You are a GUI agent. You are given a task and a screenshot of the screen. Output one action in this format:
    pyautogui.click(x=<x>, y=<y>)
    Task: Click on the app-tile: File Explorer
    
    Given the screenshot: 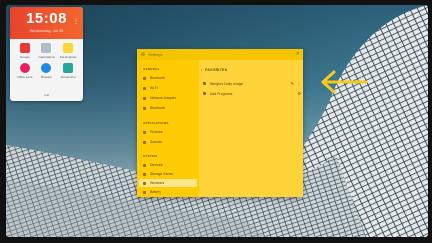 What is the action you would take?
    pyautogui.click(x=68, y=51)
    